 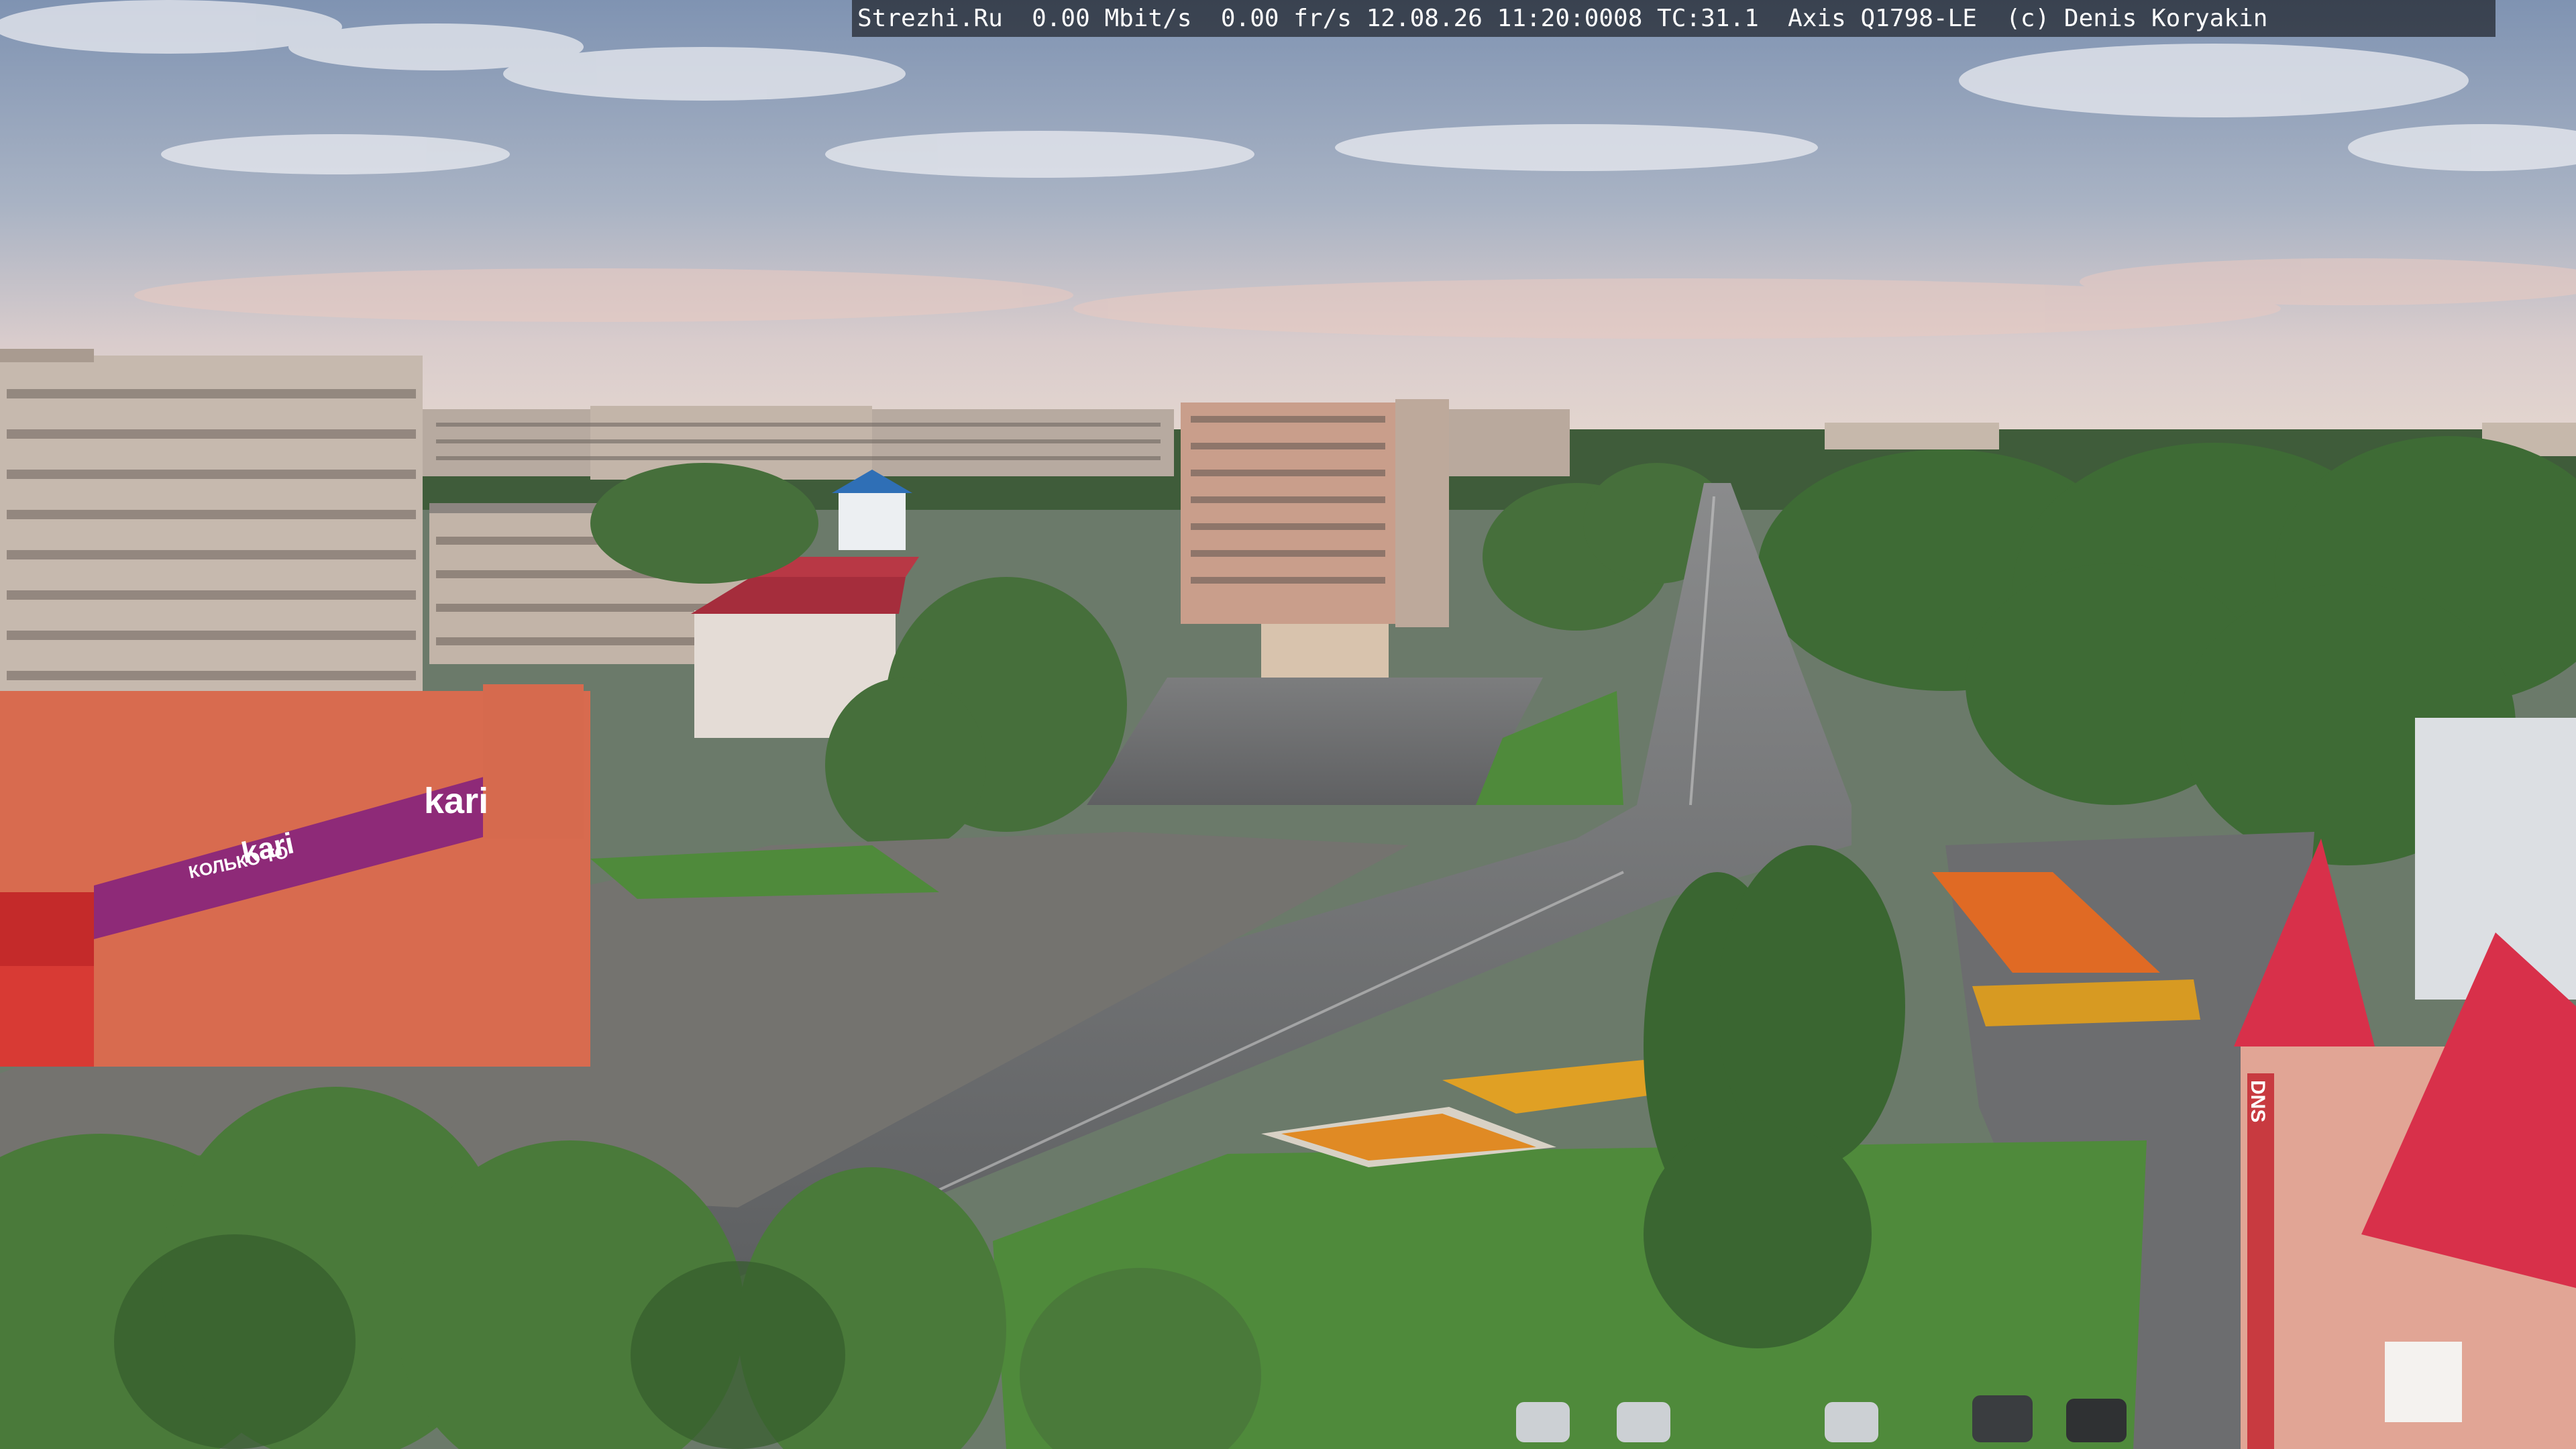 I want to click on central-parking-lot, so click(x=1315, y=741).